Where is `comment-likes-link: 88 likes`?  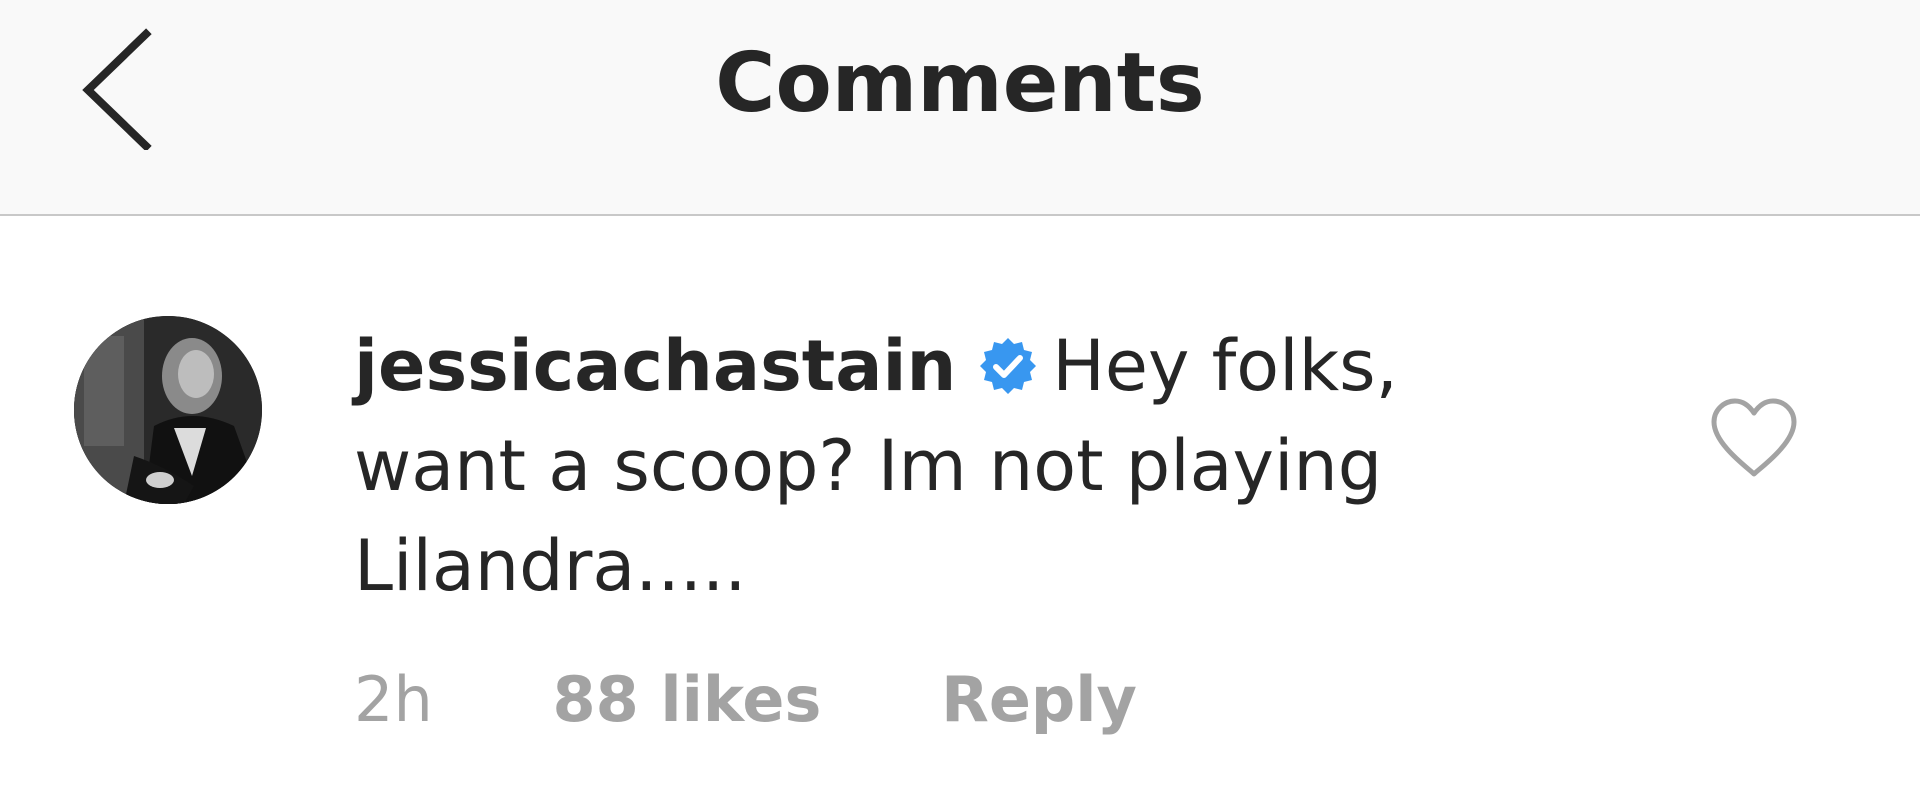 comment-likes-link: 88 likes is located at coordinates (686, 700).